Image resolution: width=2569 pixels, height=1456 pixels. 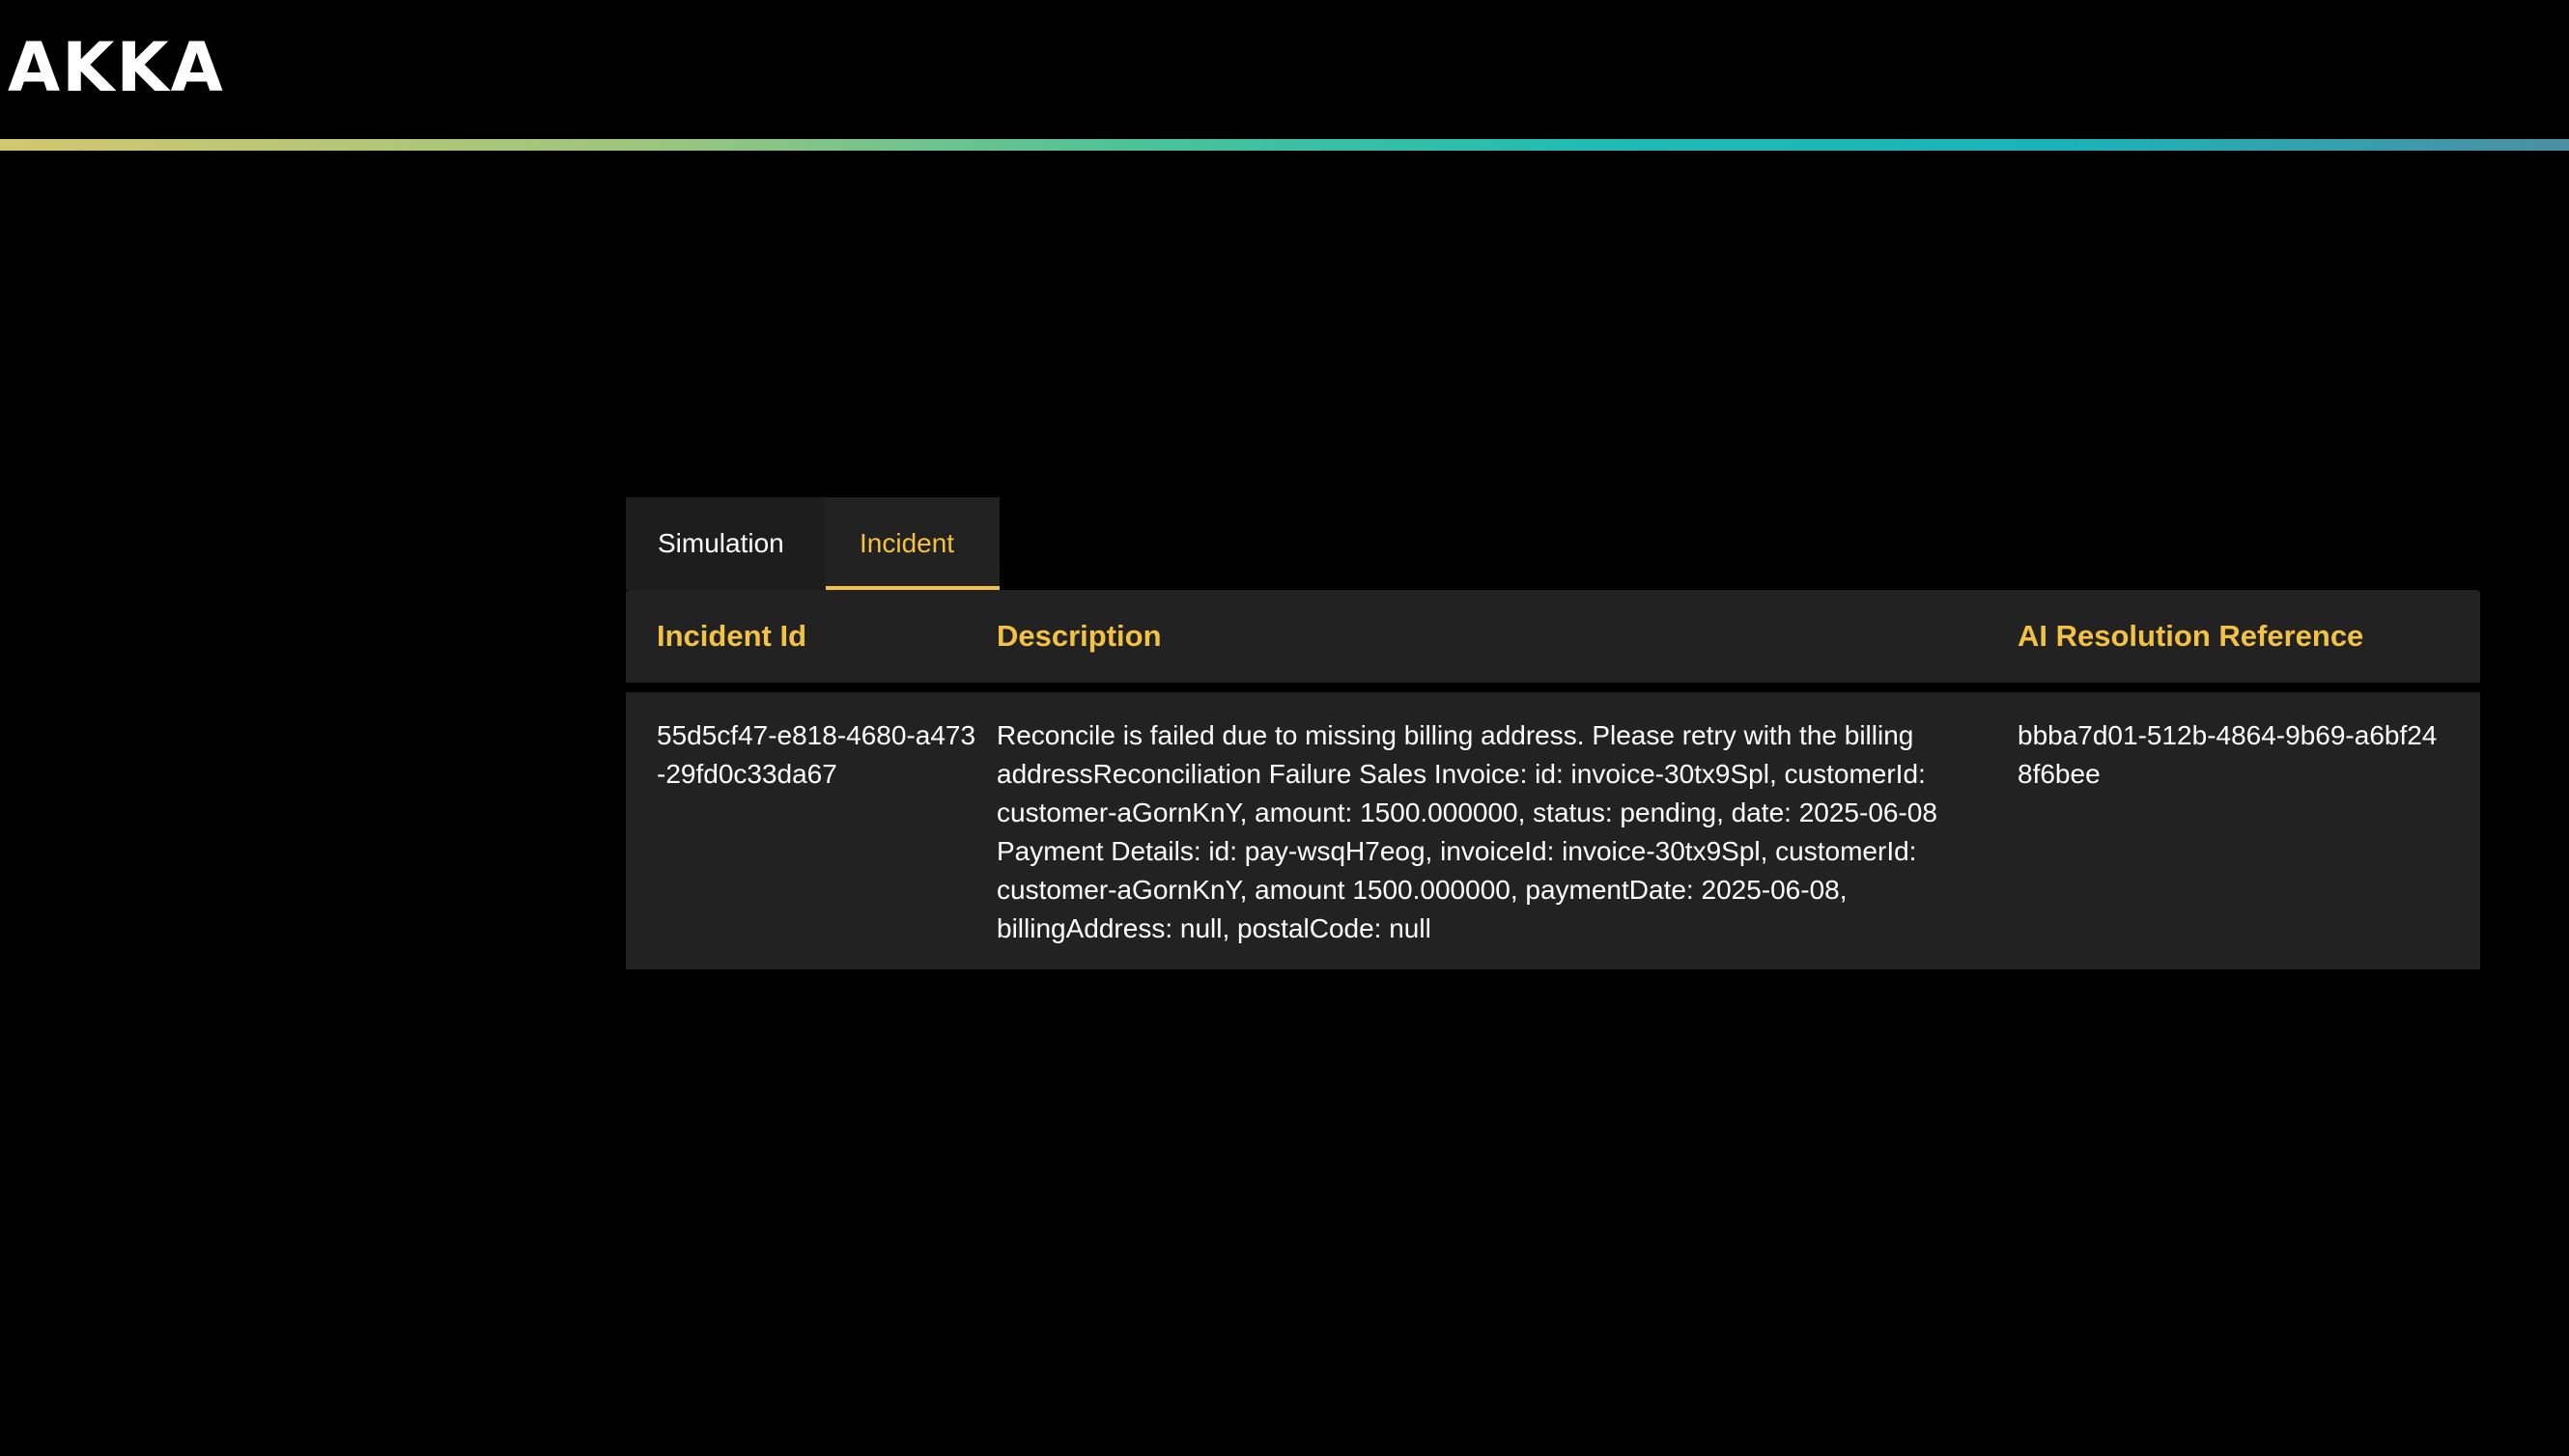 What do you see at coordinates (731, 636) in the screenshot?
I see `column-header-incident-id: Incident Id` at bounding box center [731, 636].